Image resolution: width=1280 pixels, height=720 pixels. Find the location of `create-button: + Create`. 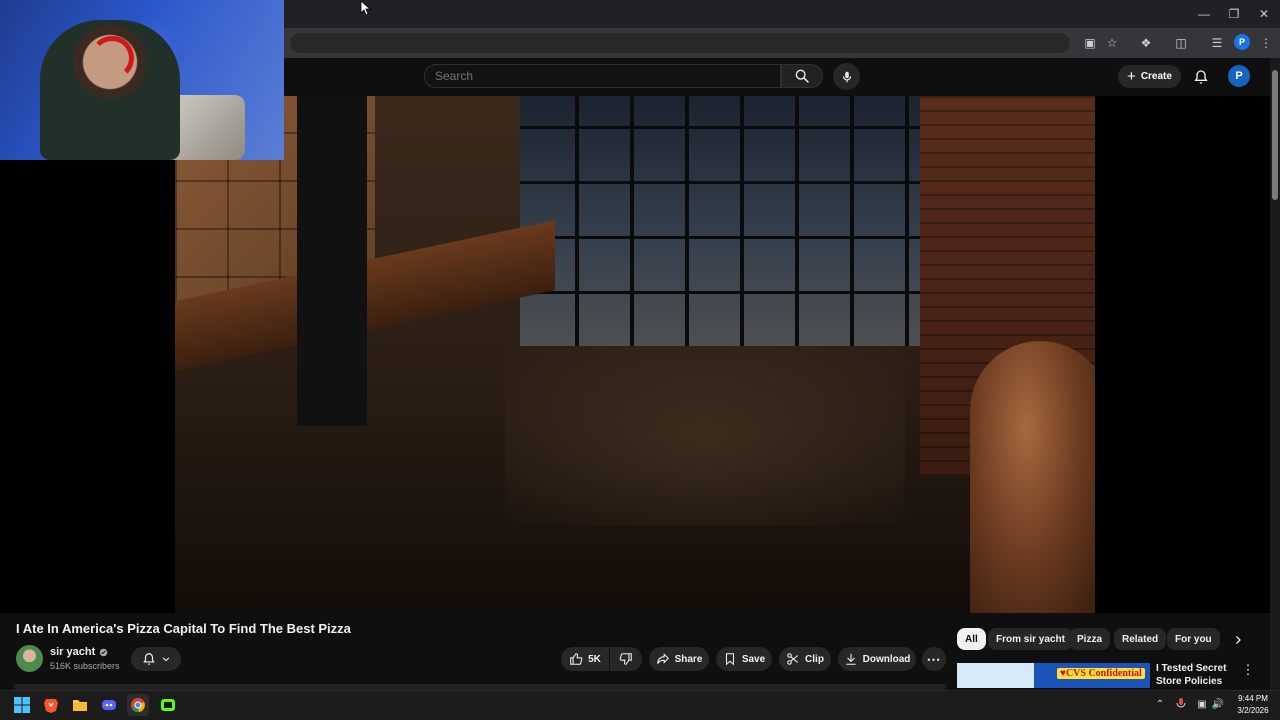

create-button: + Create is located at coordinates (1149, 76).